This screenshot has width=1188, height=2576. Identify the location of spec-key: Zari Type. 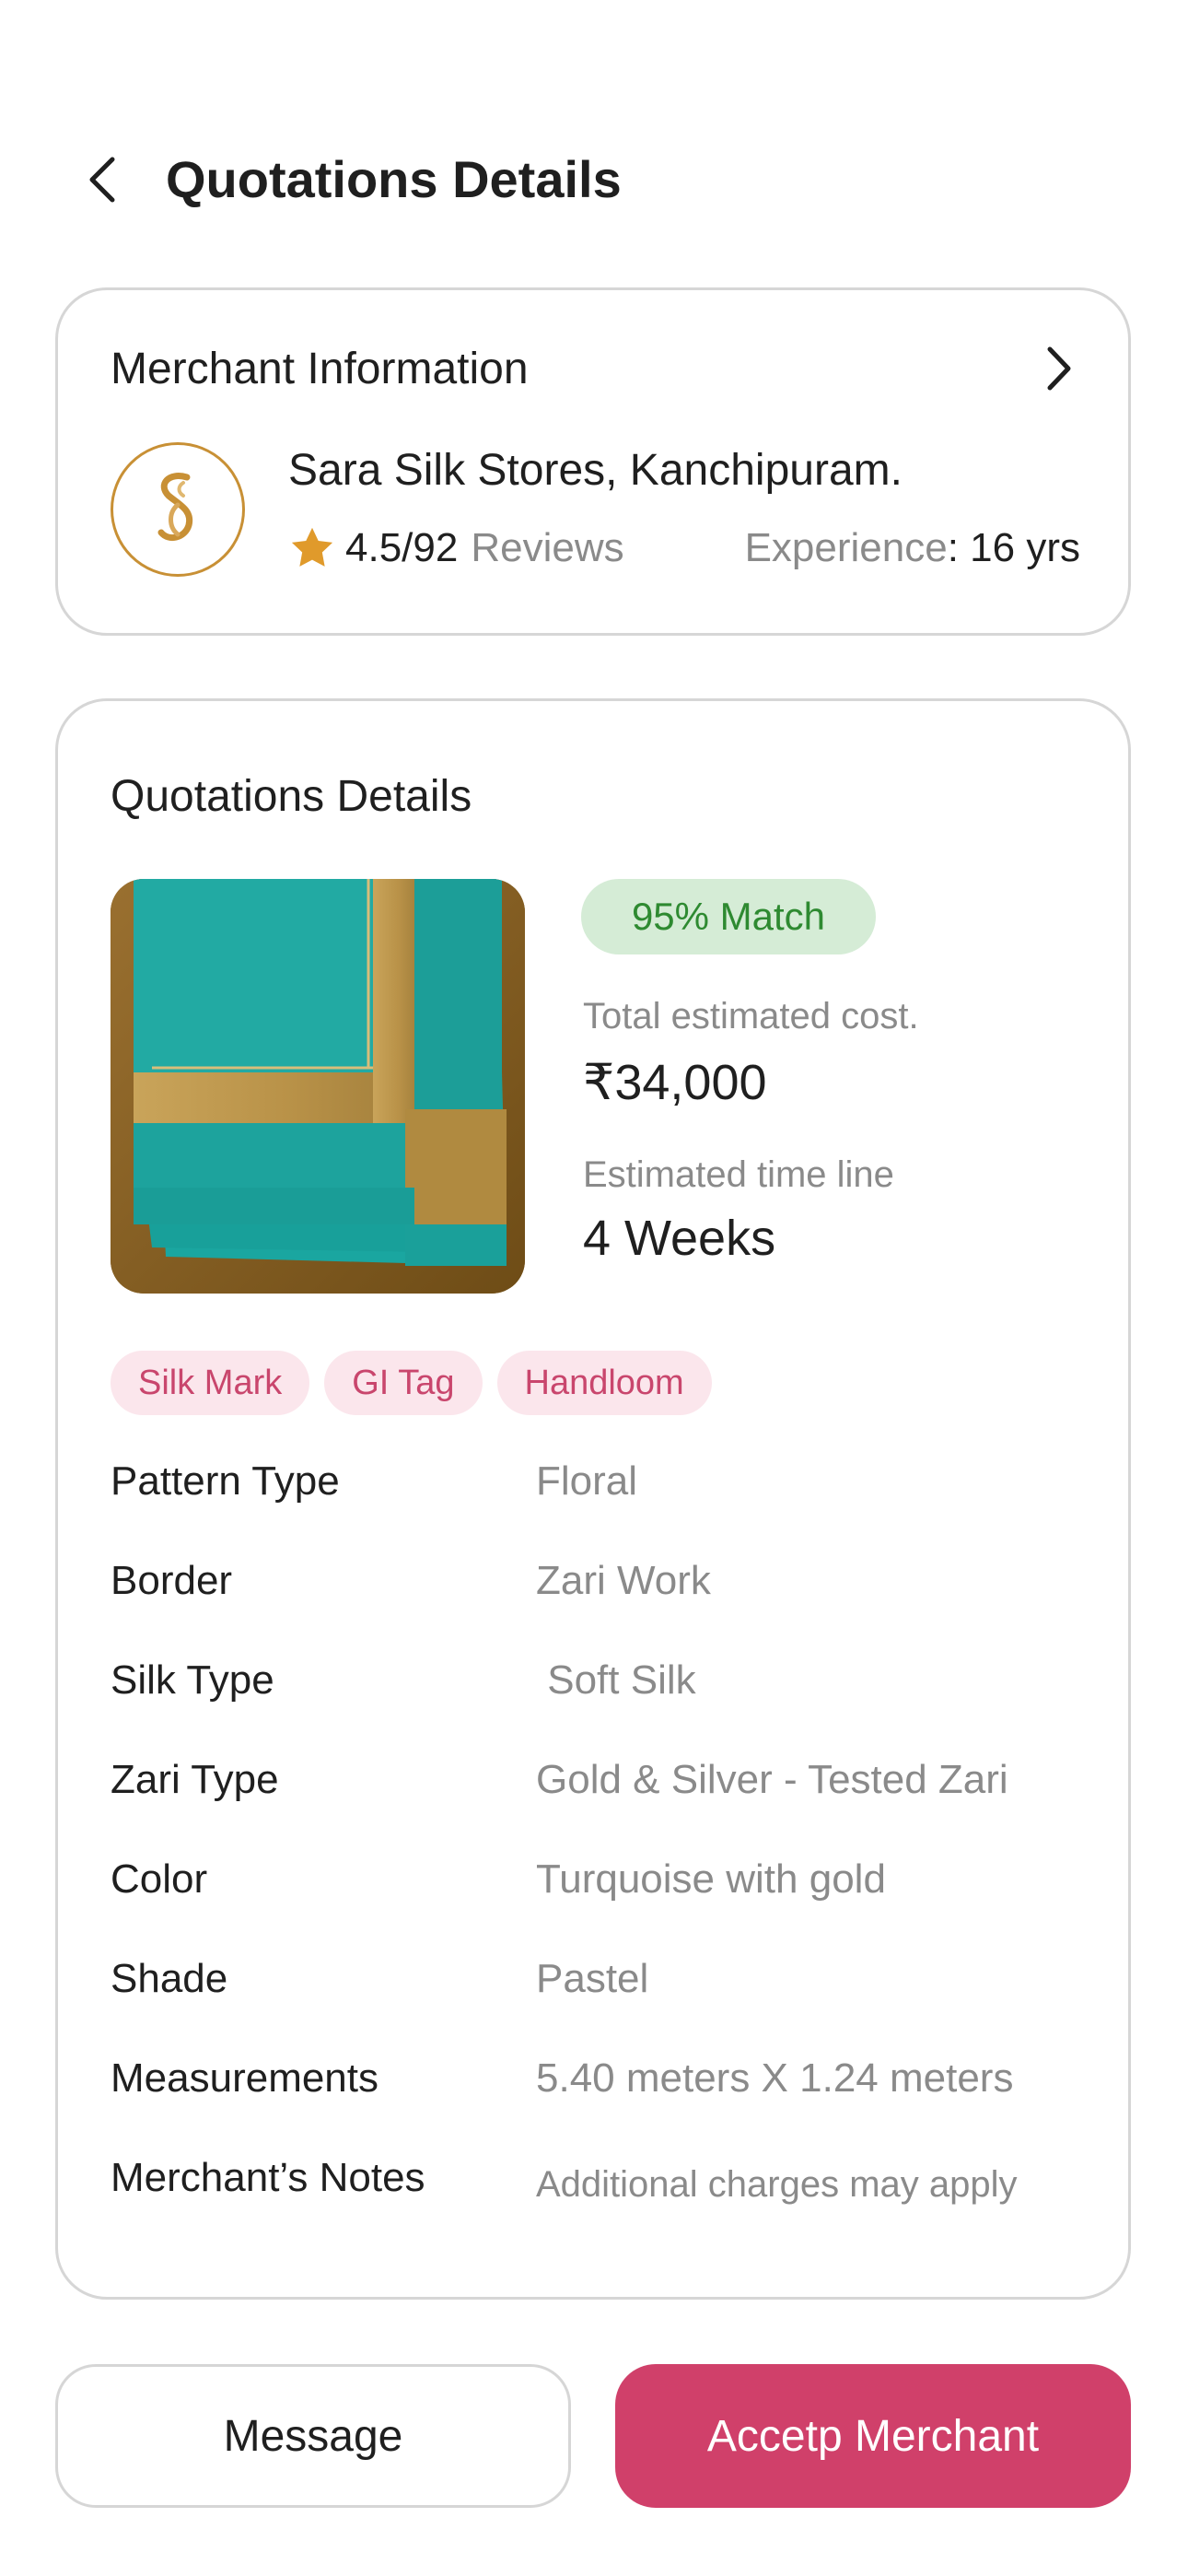
(195, 1779).